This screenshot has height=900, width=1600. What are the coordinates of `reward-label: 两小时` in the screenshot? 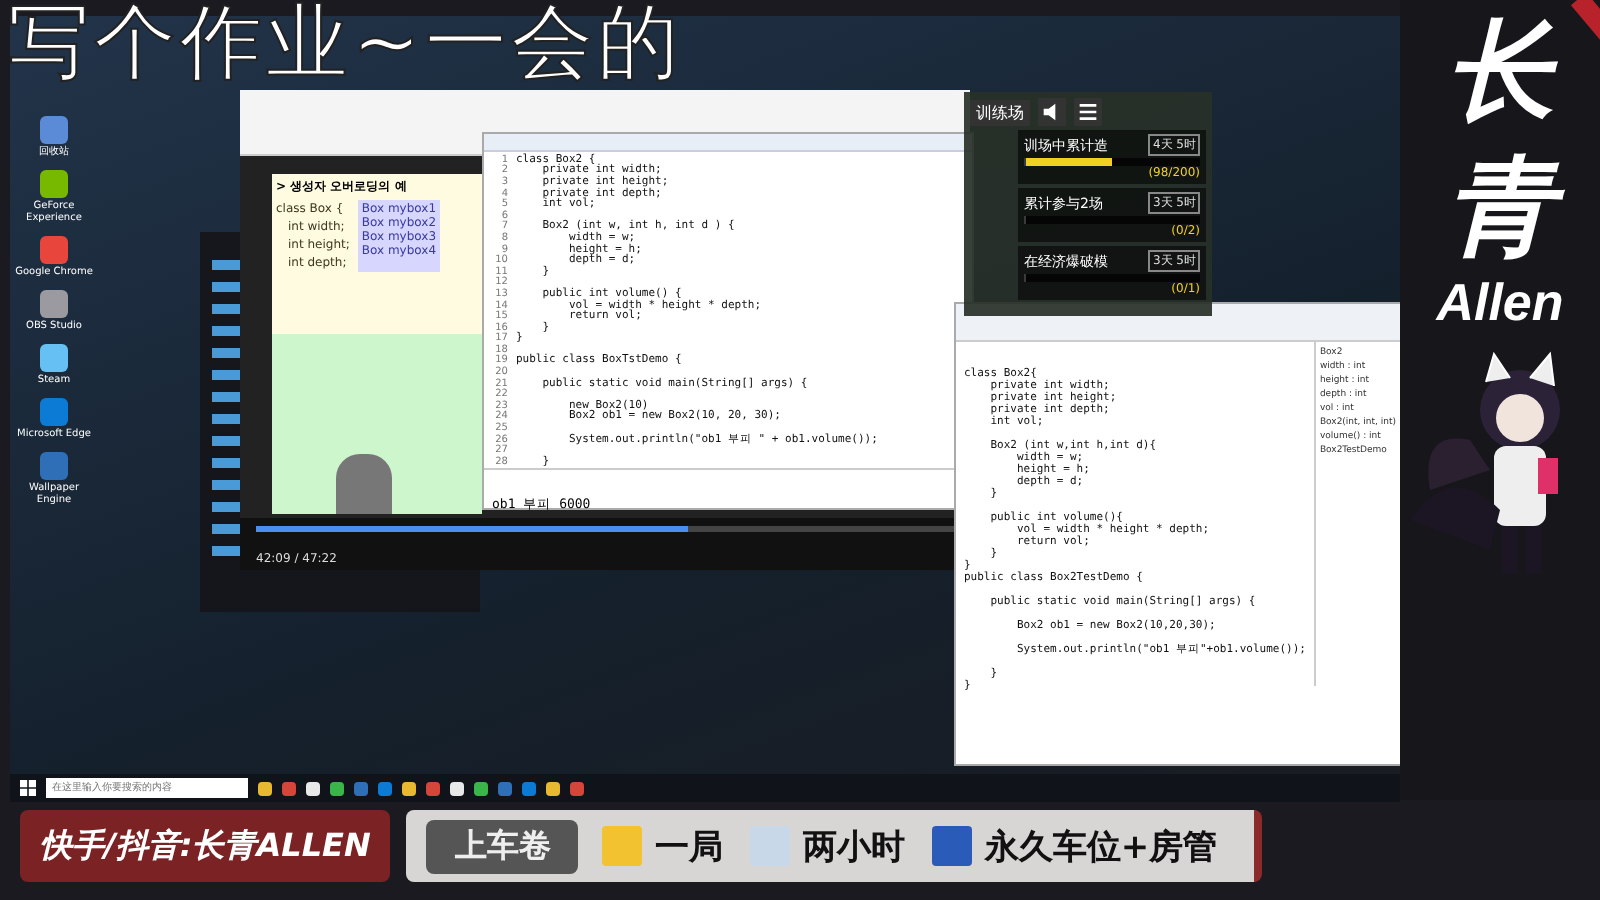 It's located at (853, 847).